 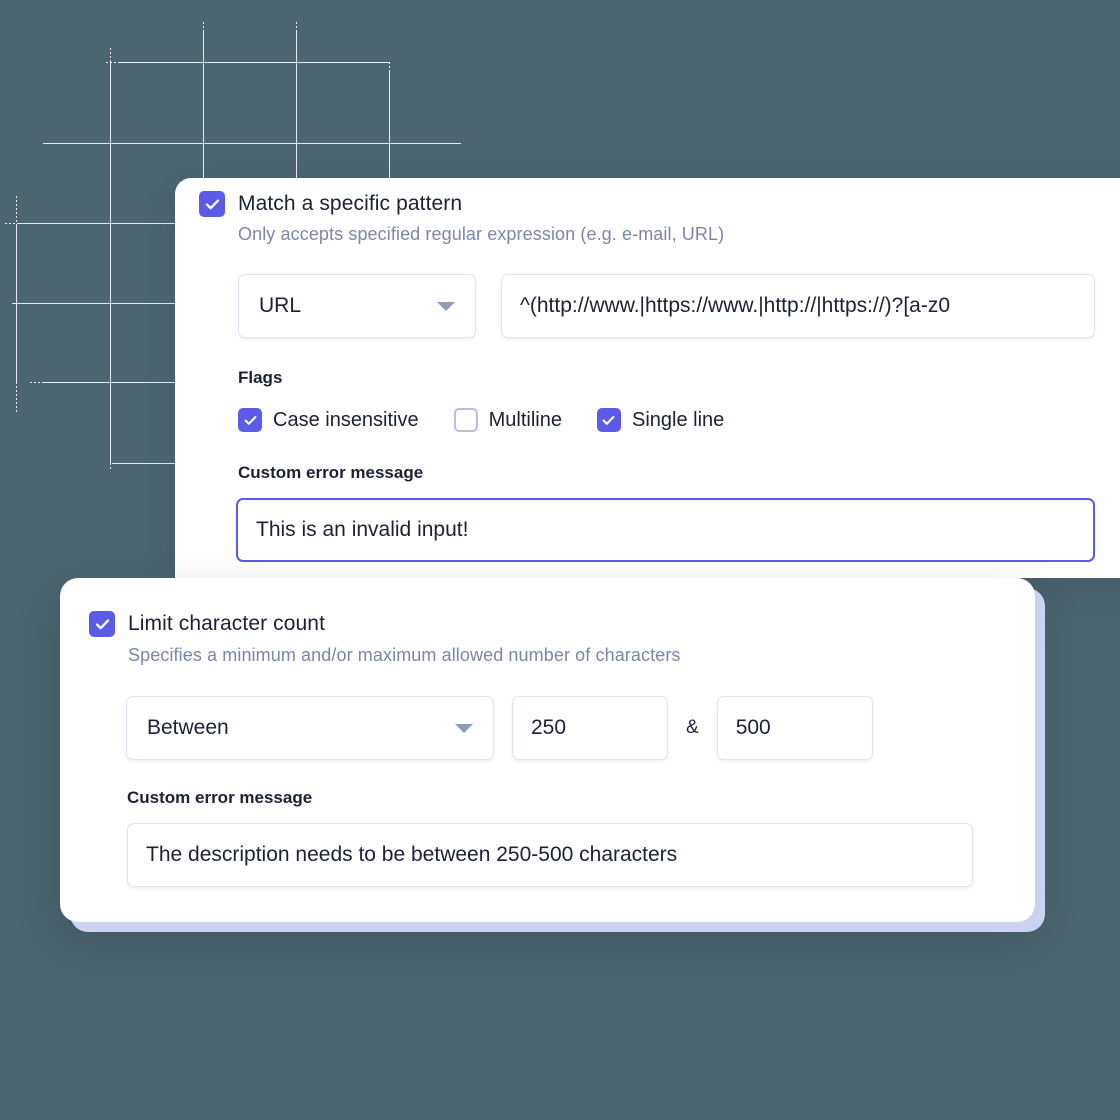 I want to click on flag-multiline: Multiline, so click(x=507, y=420).